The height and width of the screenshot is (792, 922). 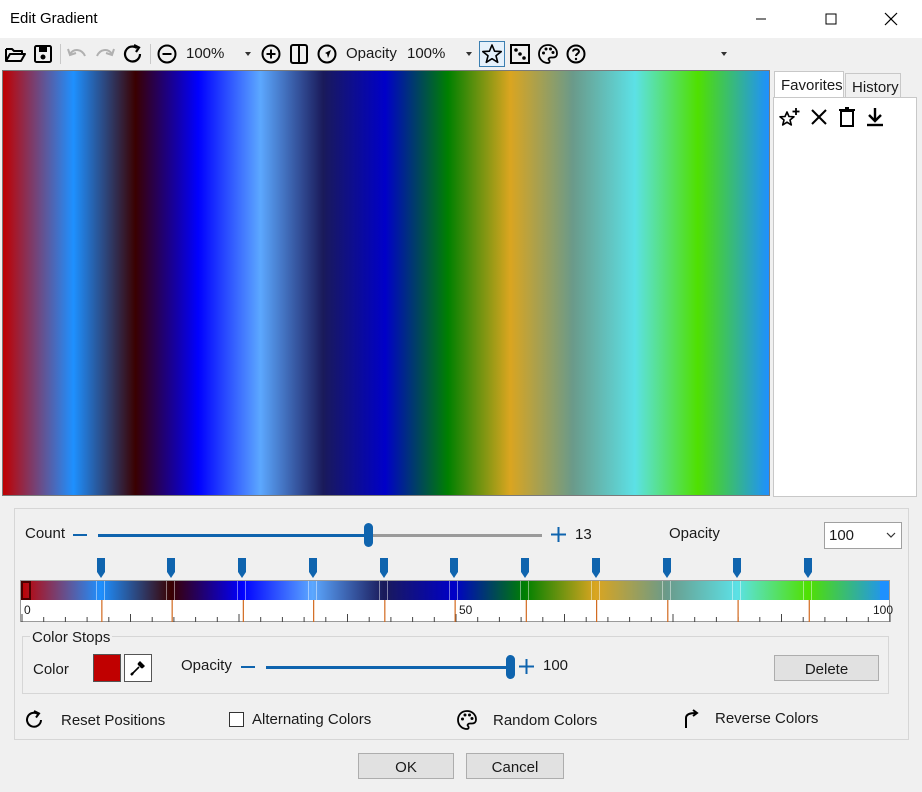 I want to click on import-favorites-button, so click(x=875, y=118).